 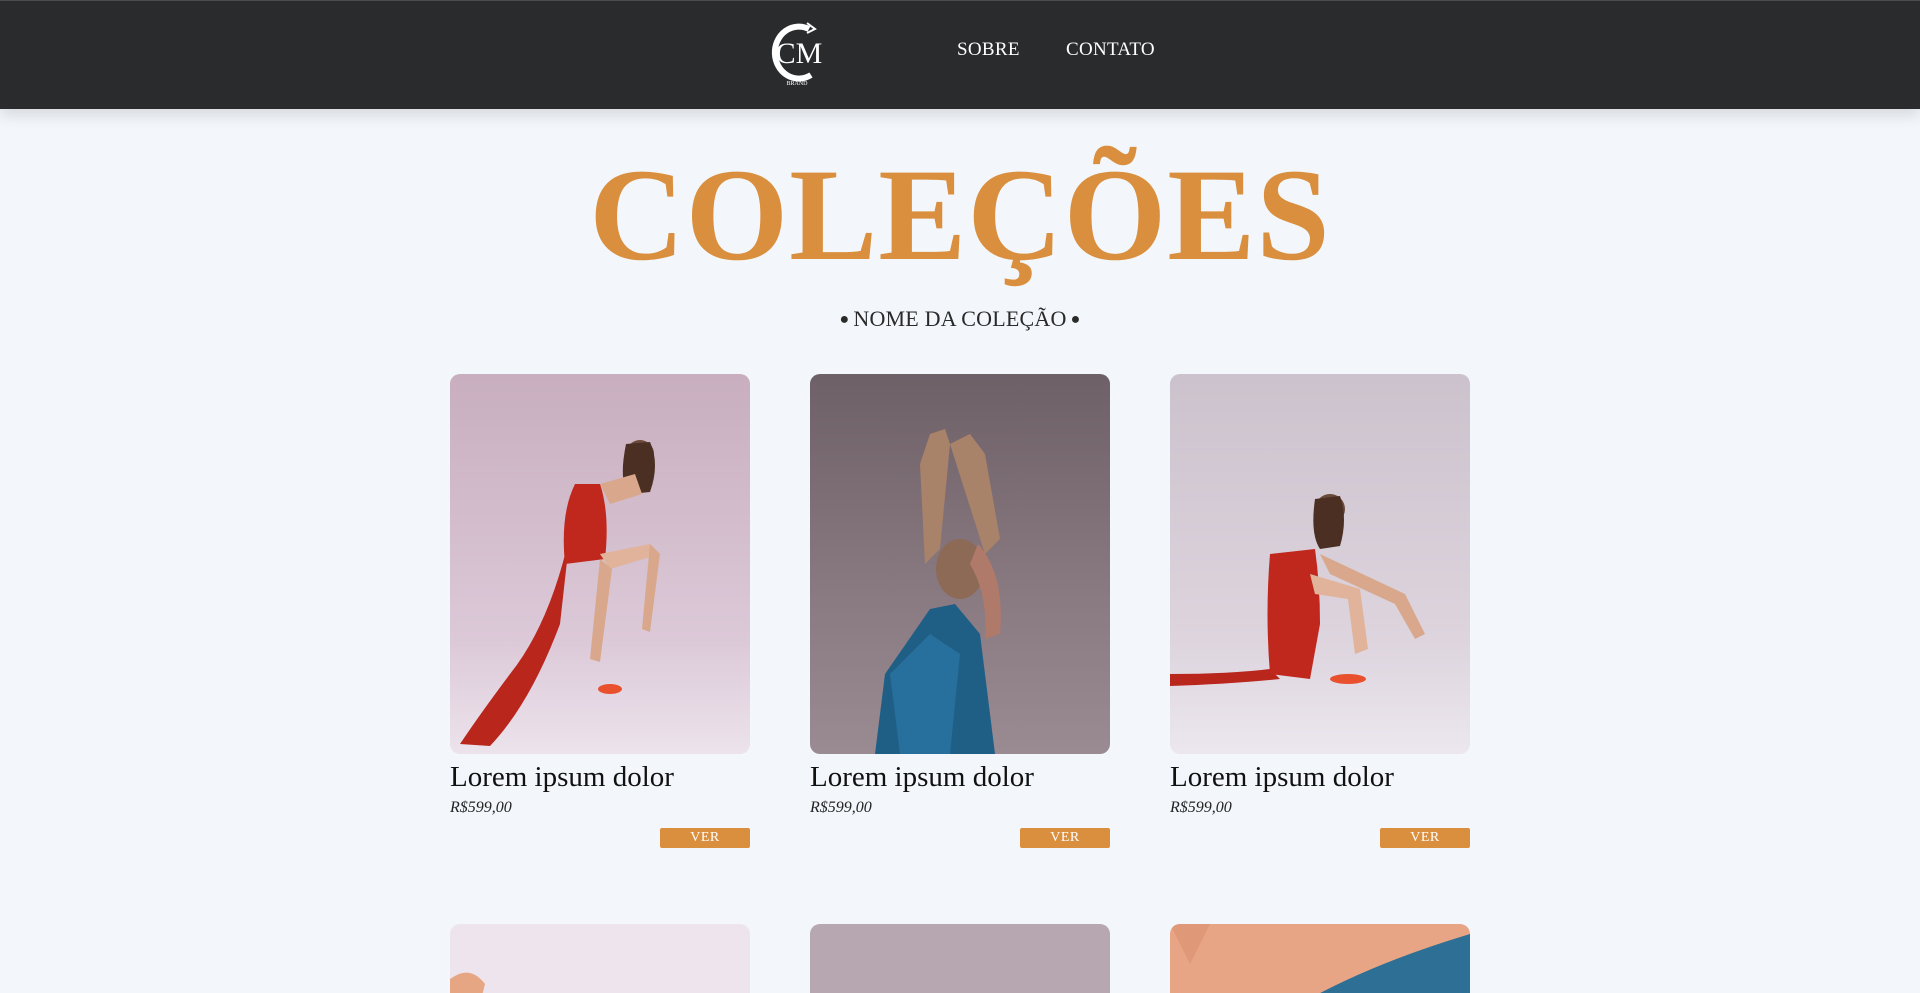 I want to click on svg-text: CM, so click(x=799, y=53).